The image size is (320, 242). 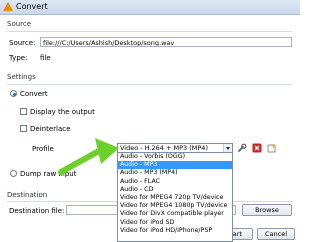 What do you see at coordinates (8, 6) in the screenshot?
I see `vlc-cone-icon` at bounding box center [8, 6].